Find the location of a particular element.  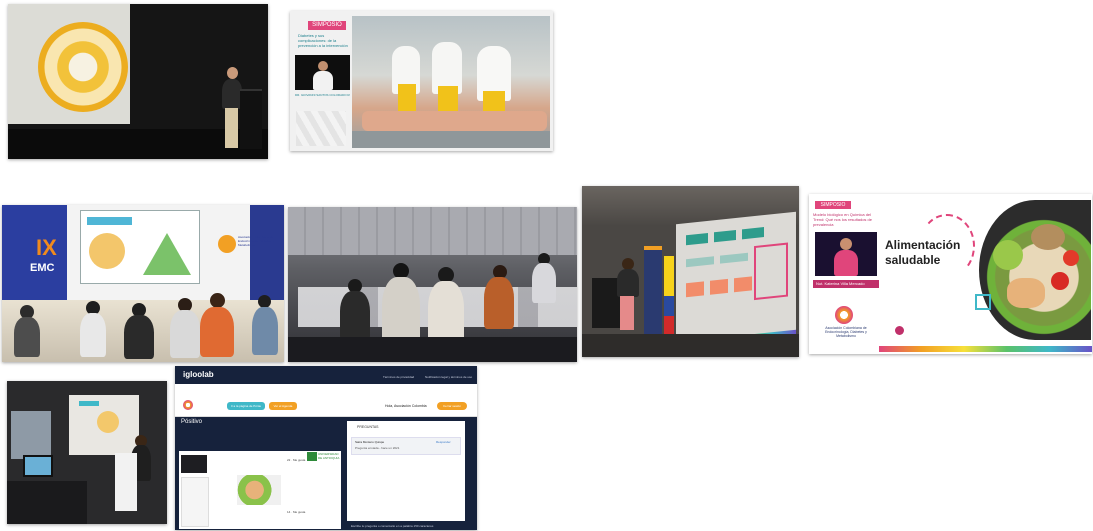

photo-speaker-flowchart is located at coordinates (690, 271).